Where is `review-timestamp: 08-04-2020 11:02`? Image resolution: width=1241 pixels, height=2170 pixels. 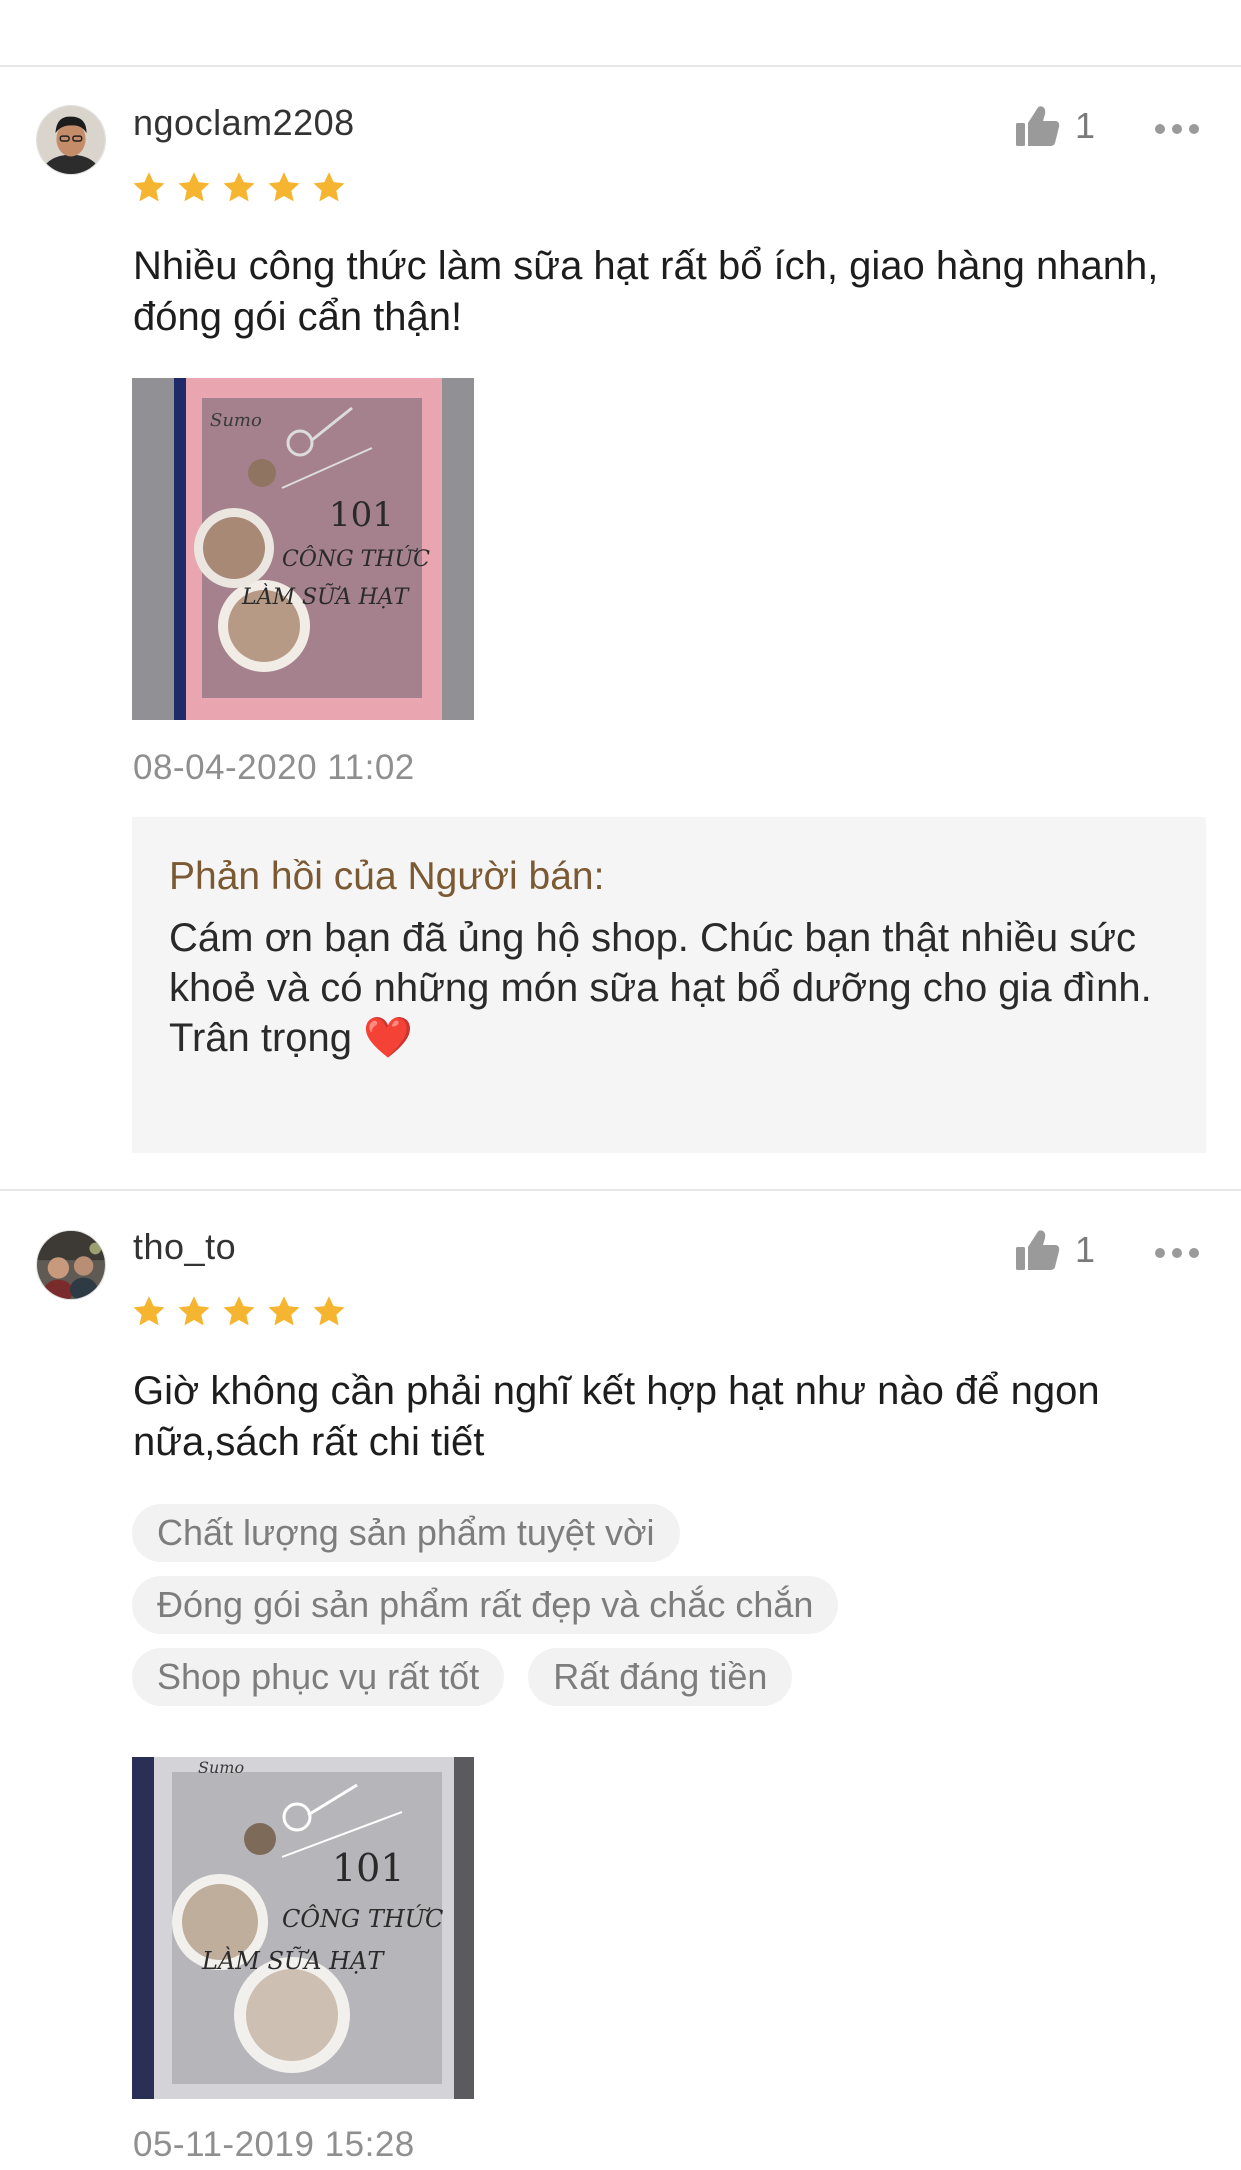 review-timestamp: 08-04-2020 11:02 is located at coordinates (274, 767).